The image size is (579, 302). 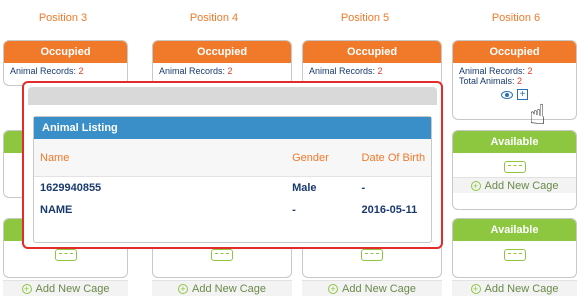 I want to click on table-row: NAME - 2016-05-11, so click(x=232, y=210).